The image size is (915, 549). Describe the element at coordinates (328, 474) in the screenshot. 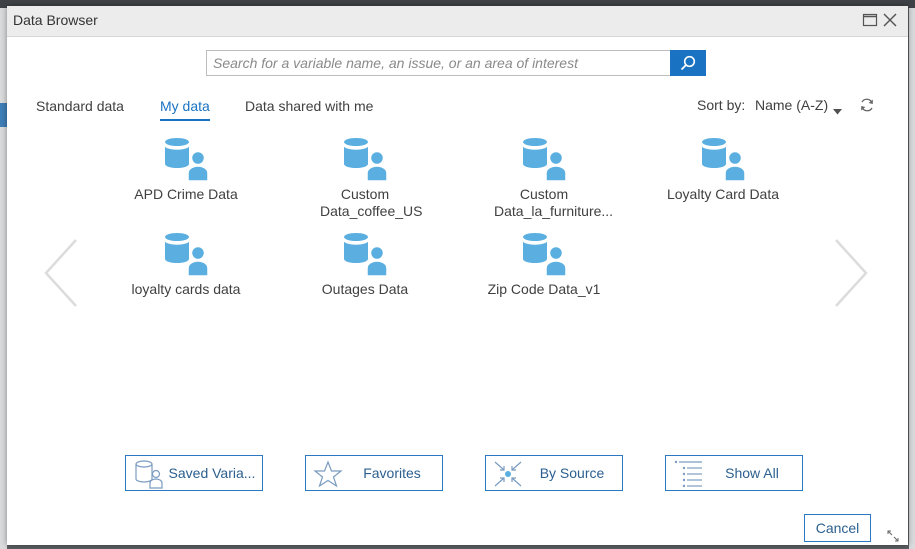

I see `star-icon` at that location.